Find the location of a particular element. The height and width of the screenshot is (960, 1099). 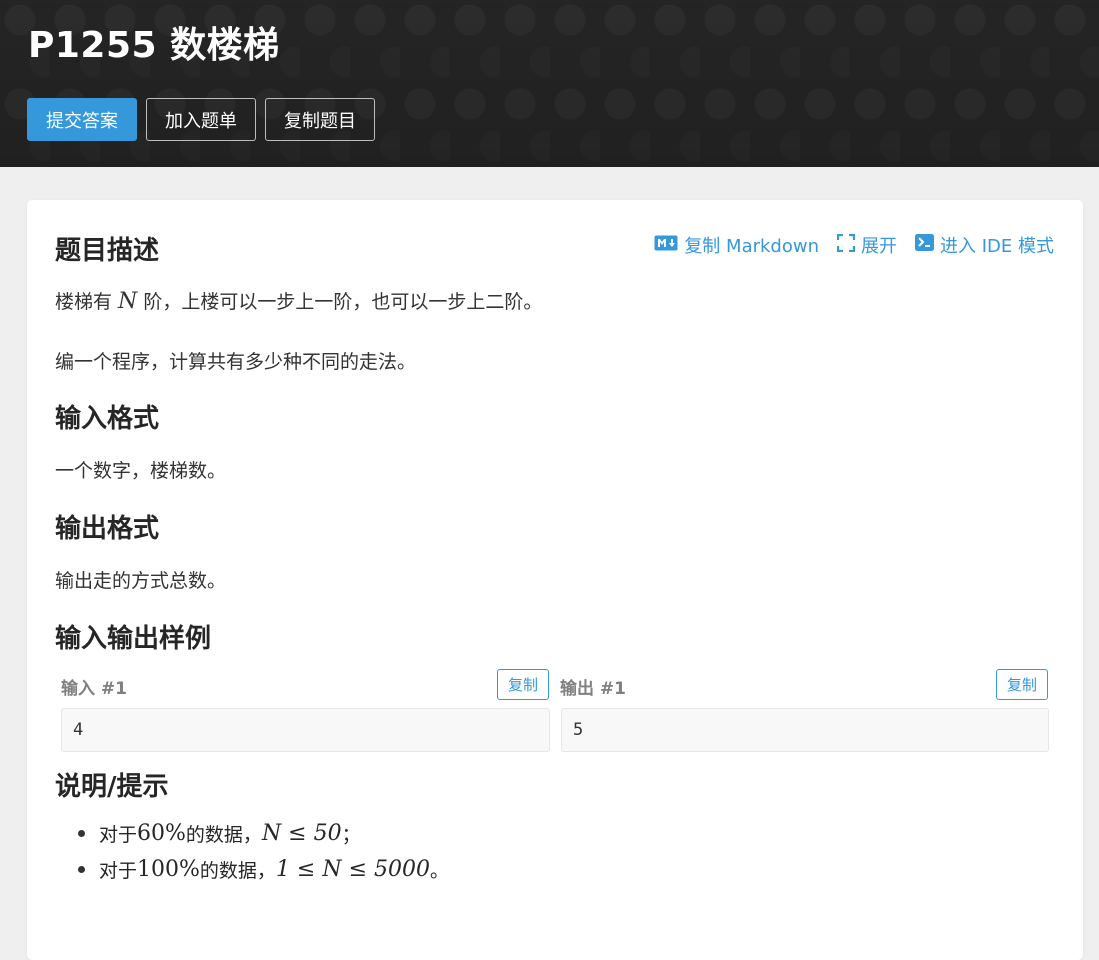

description-line-1: 楼梯有 N 阶，上楼可以一步上一阶，也可以一步上二阶。 is located at coordinates (298, 300).